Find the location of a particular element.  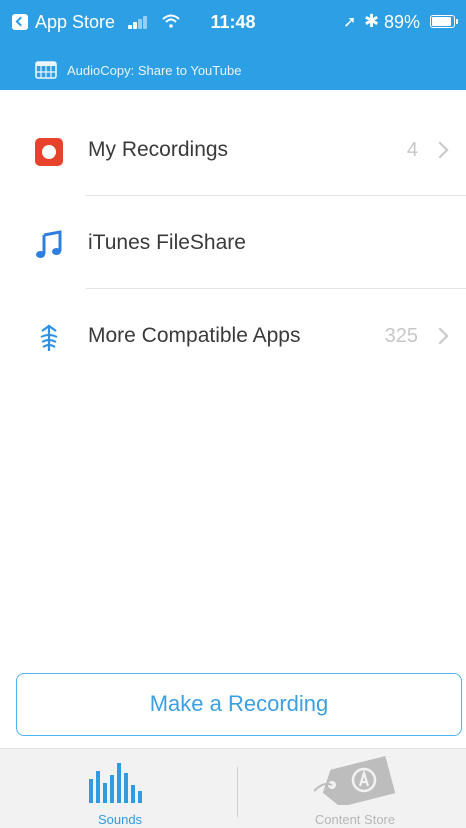

record-icon is located at coordinates (49, 152).